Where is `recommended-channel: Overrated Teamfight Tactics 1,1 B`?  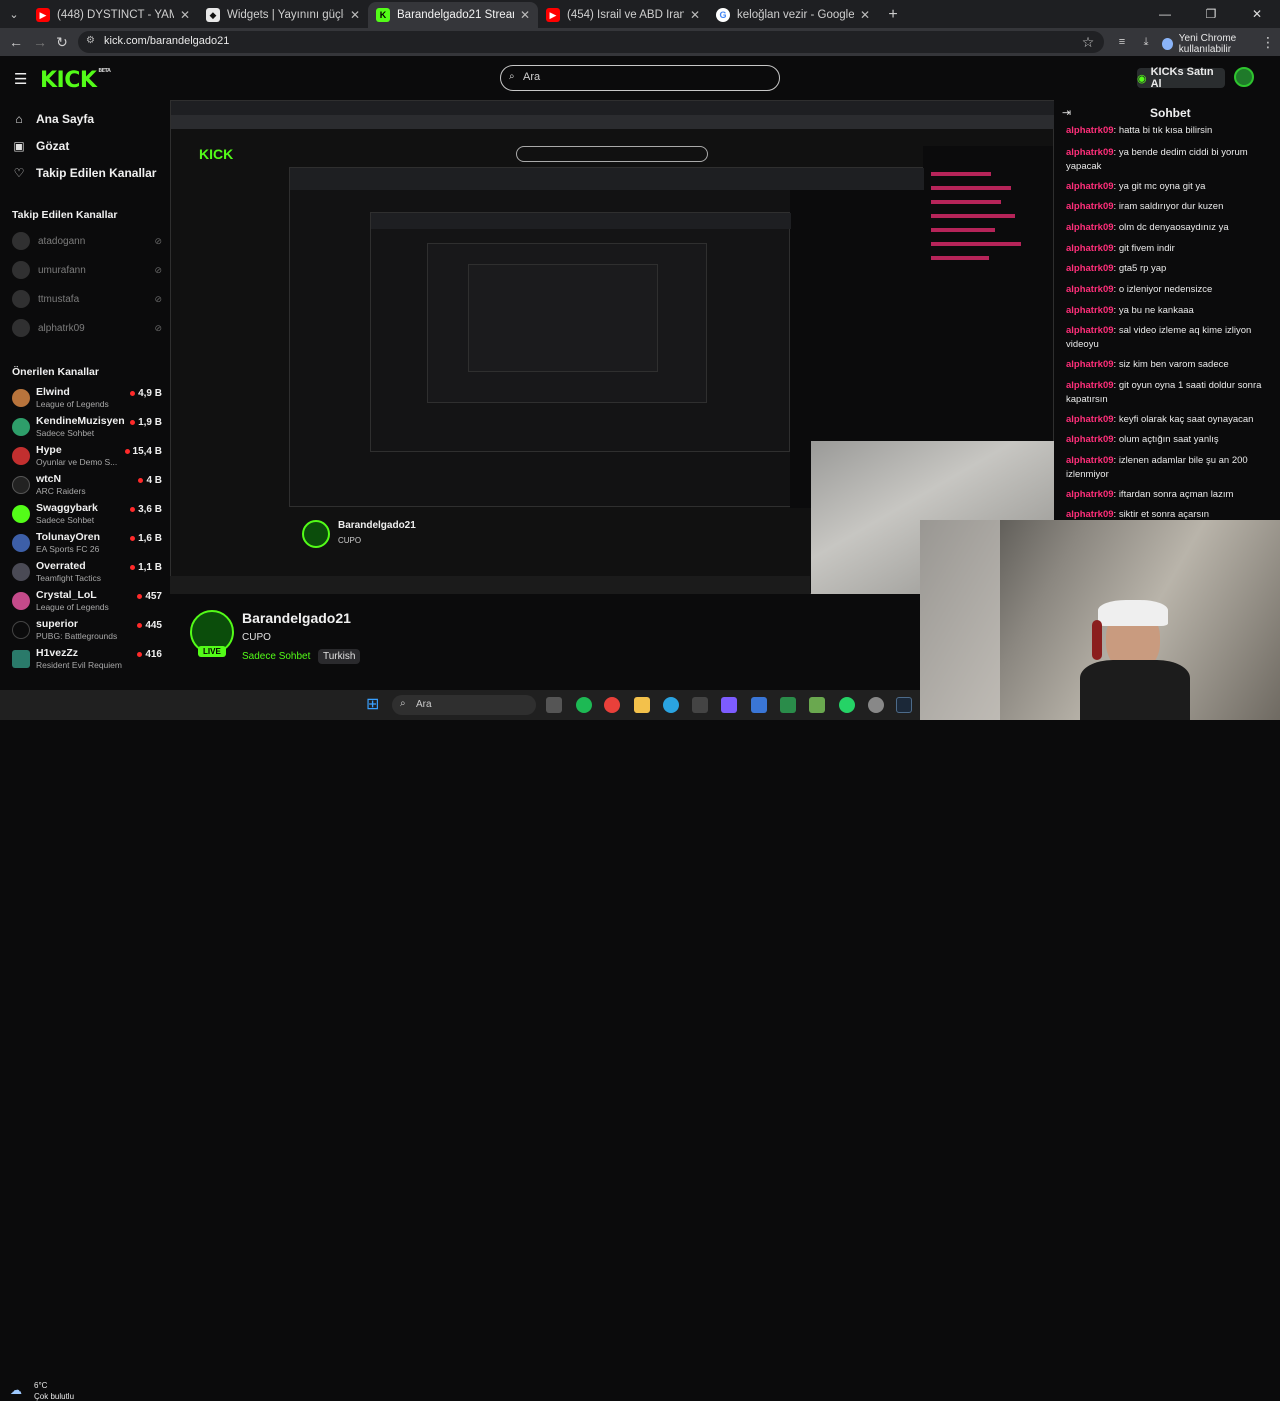 recommended-channel: Overrated Teamfight Tactics 1,1 B is located at coordinates (87, 572).